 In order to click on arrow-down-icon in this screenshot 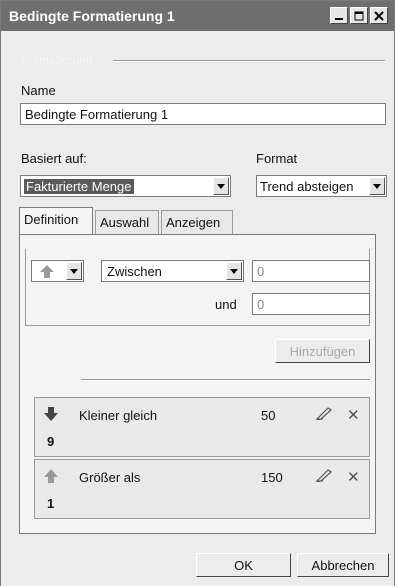, I will do `click(51, 414)`.